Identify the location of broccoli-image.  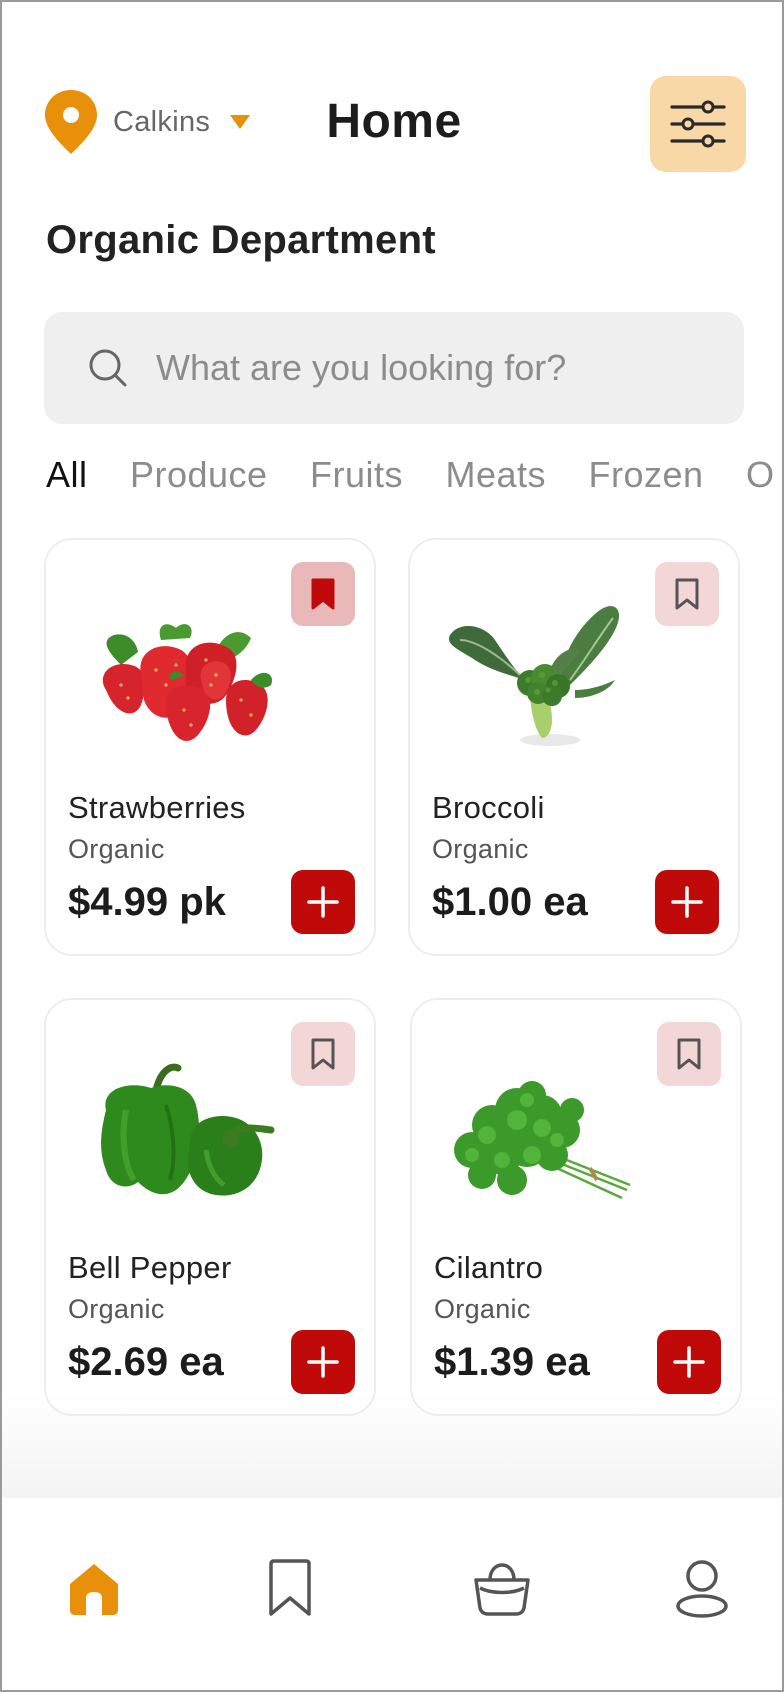
(534, 676).